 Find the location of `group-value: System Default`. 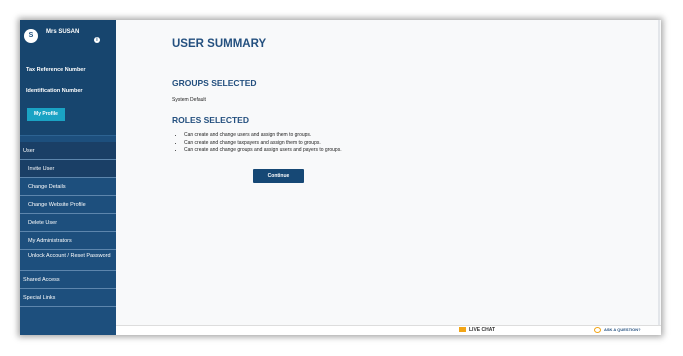

group-value: System Default is located at coordinates (189, 100).